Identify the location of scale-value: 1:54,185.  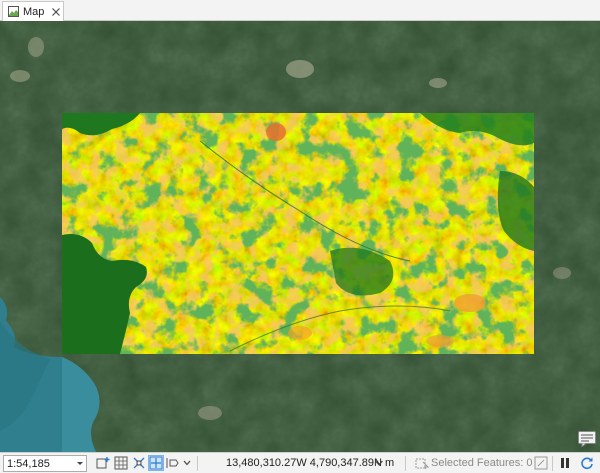
(28, 463).